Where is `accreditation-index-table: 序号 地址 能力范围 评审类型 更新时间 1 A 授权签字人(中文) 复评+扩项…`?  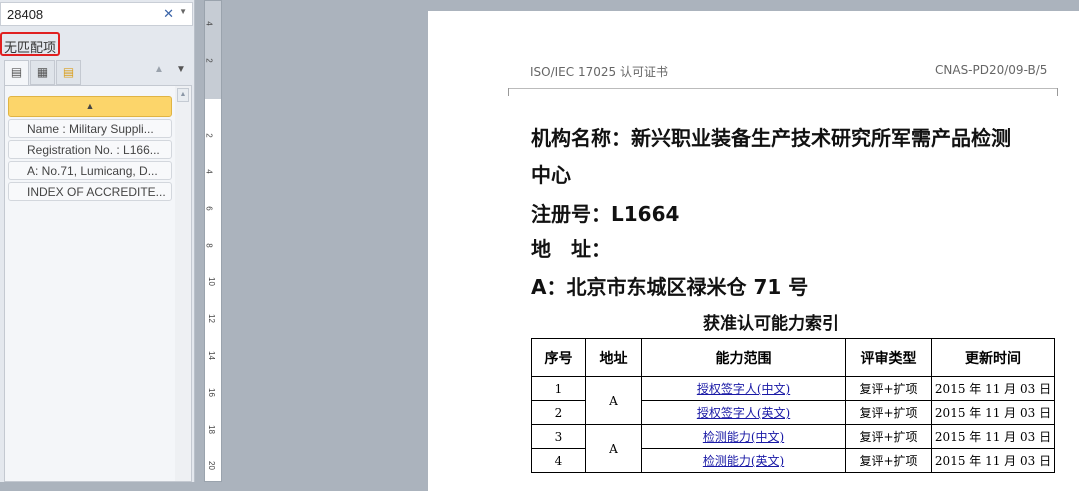 accreditation-index-table: 序号 地址 能力范围 评审类型 更新时间 1 A 授权签字人(中文) 复评+扩项… is located at coordinates (793, 405).